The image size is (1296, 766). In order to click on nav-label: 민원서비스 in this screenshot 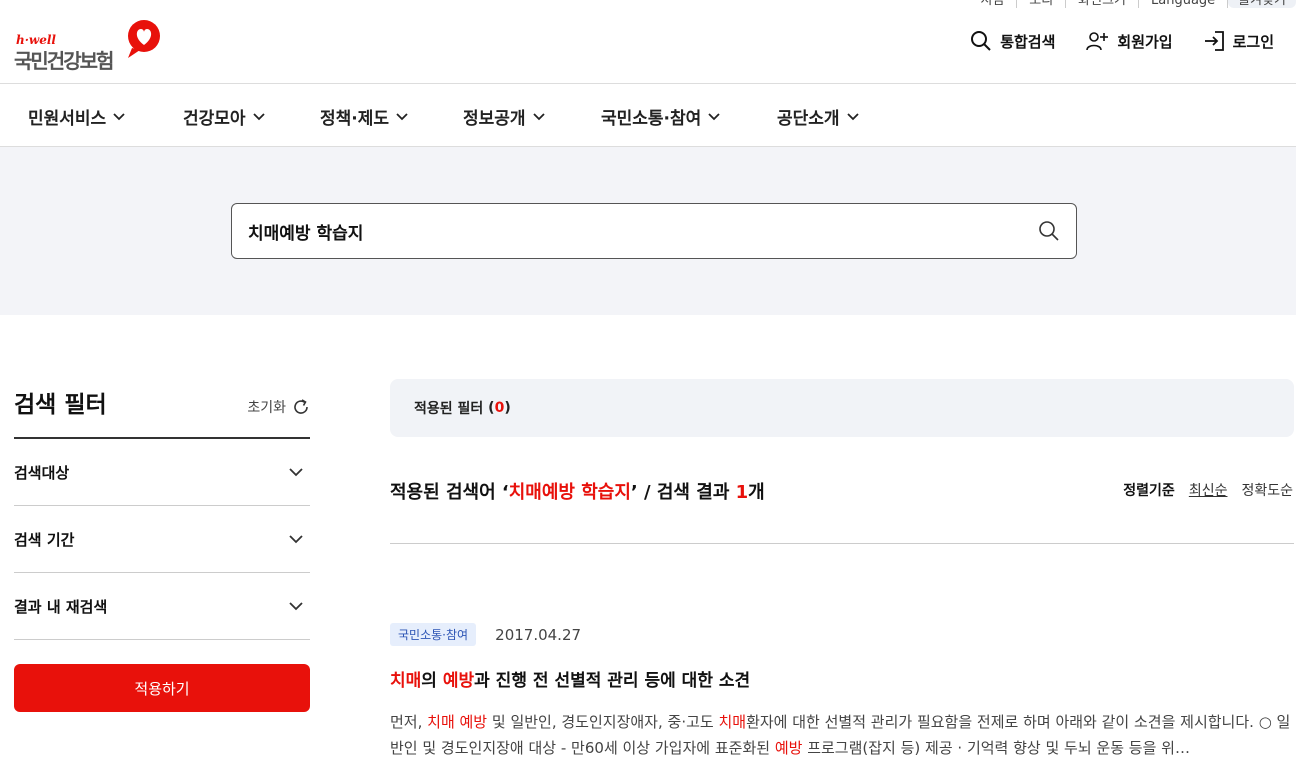, I will do `click(67, 119)`.